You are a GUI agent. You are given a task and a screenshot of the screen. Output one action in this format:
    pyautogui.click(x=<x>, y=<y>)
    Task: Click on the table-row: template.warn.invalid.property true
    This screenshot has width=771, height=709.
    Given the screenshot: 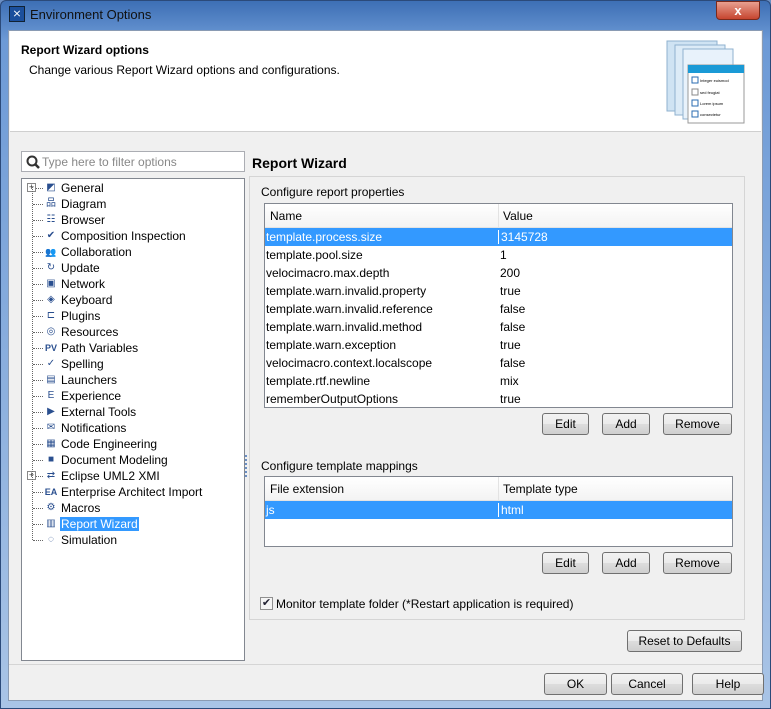 What is the action you would take?
    pyautogui.click(x=498, y=291)
    